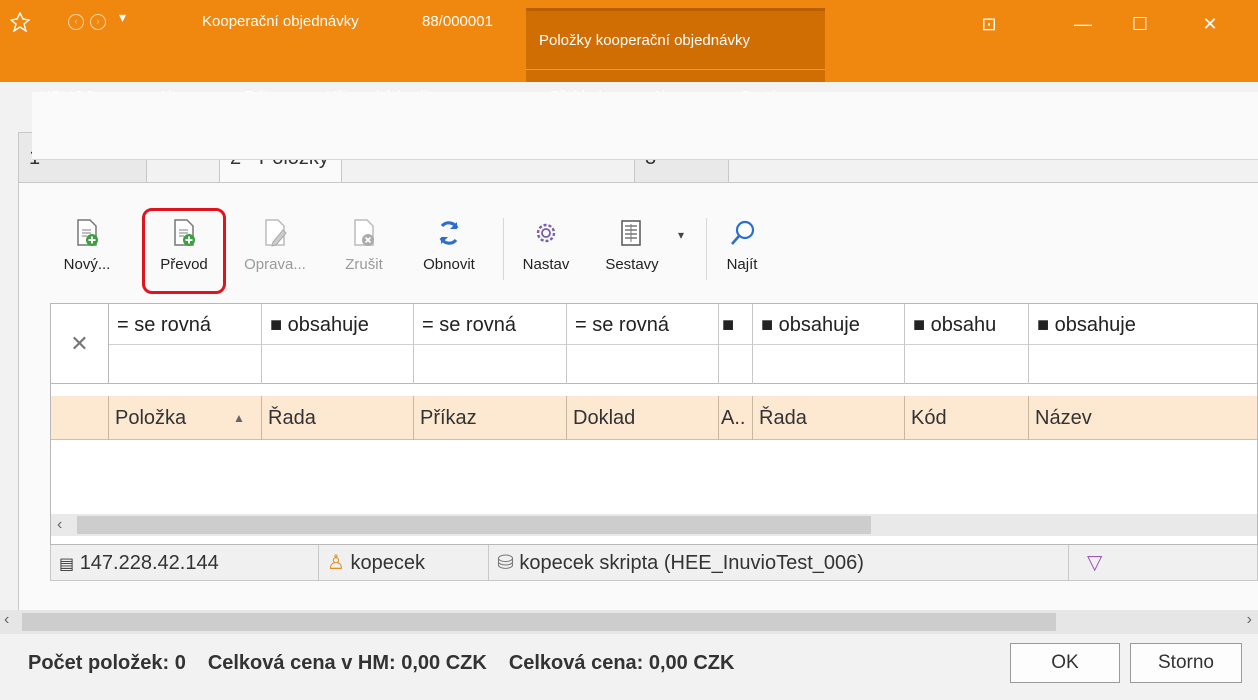 The image size is (1258, 700). Describe the element at coordinates (338, 418) in the screenshot. I see `column-header-rada: Řada` at that location.